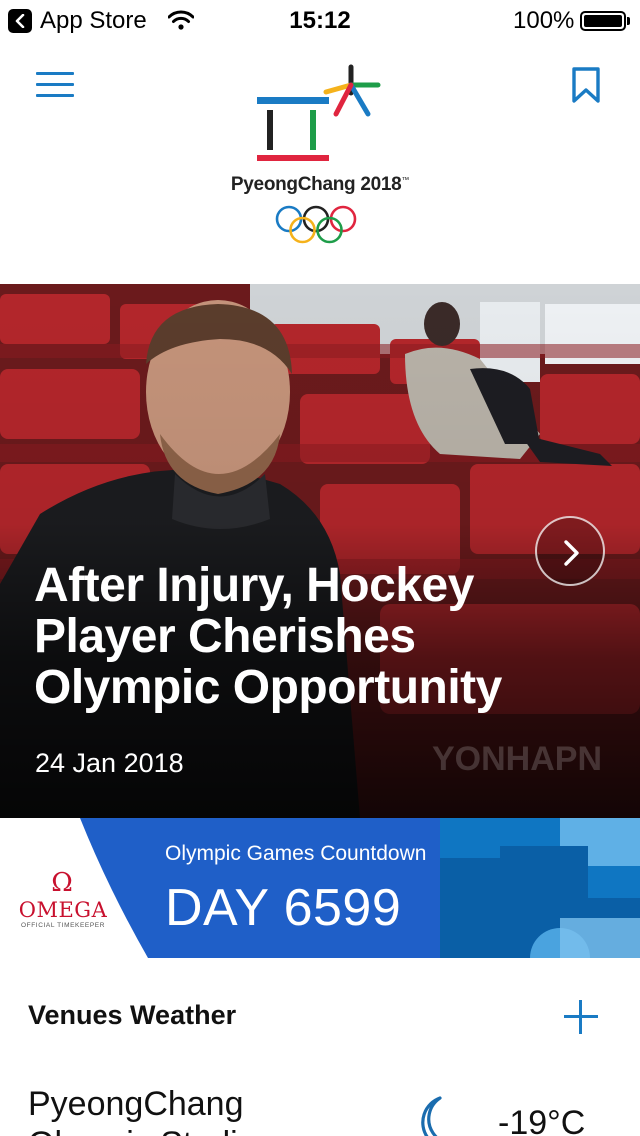  Describe the element at coordinates (63, 925) in the screenshot. I see `omega-official-timekeeper: OFFICIAL TIMEKEEPER` at that location.